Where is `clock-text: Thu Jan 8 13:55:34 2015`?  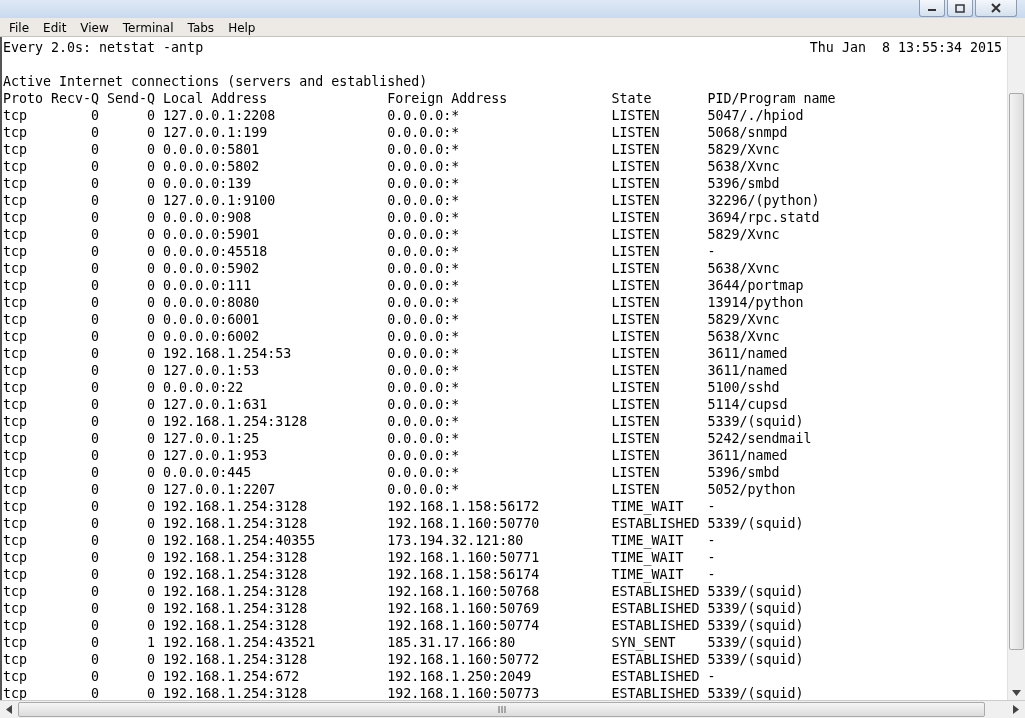
clock-text: Thu Jan 8 13:55:34 2015 is located at coordinates (905, 47).